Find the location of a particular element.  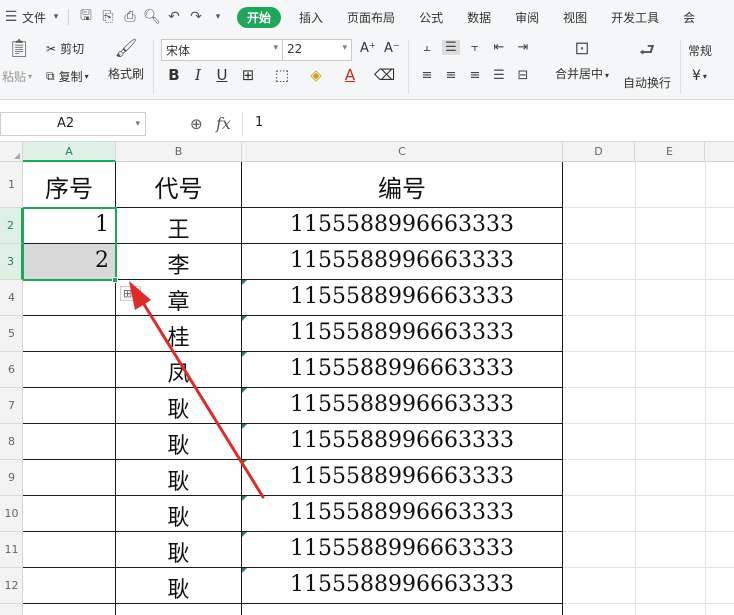

cell-b7: 耿 is located at coordinates (178, 408).